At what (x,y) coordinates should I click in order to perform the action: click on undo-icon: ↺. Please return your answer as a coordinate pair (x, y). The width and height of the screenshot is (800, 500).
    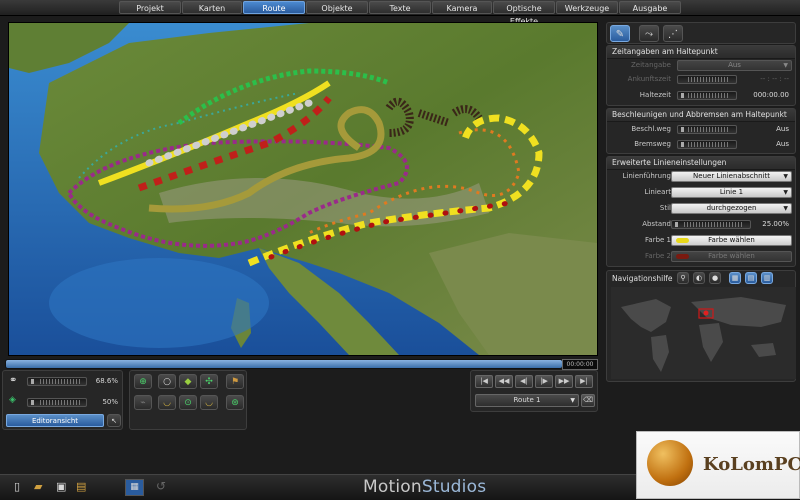
    Looking at the image, I should click on (161, 486).